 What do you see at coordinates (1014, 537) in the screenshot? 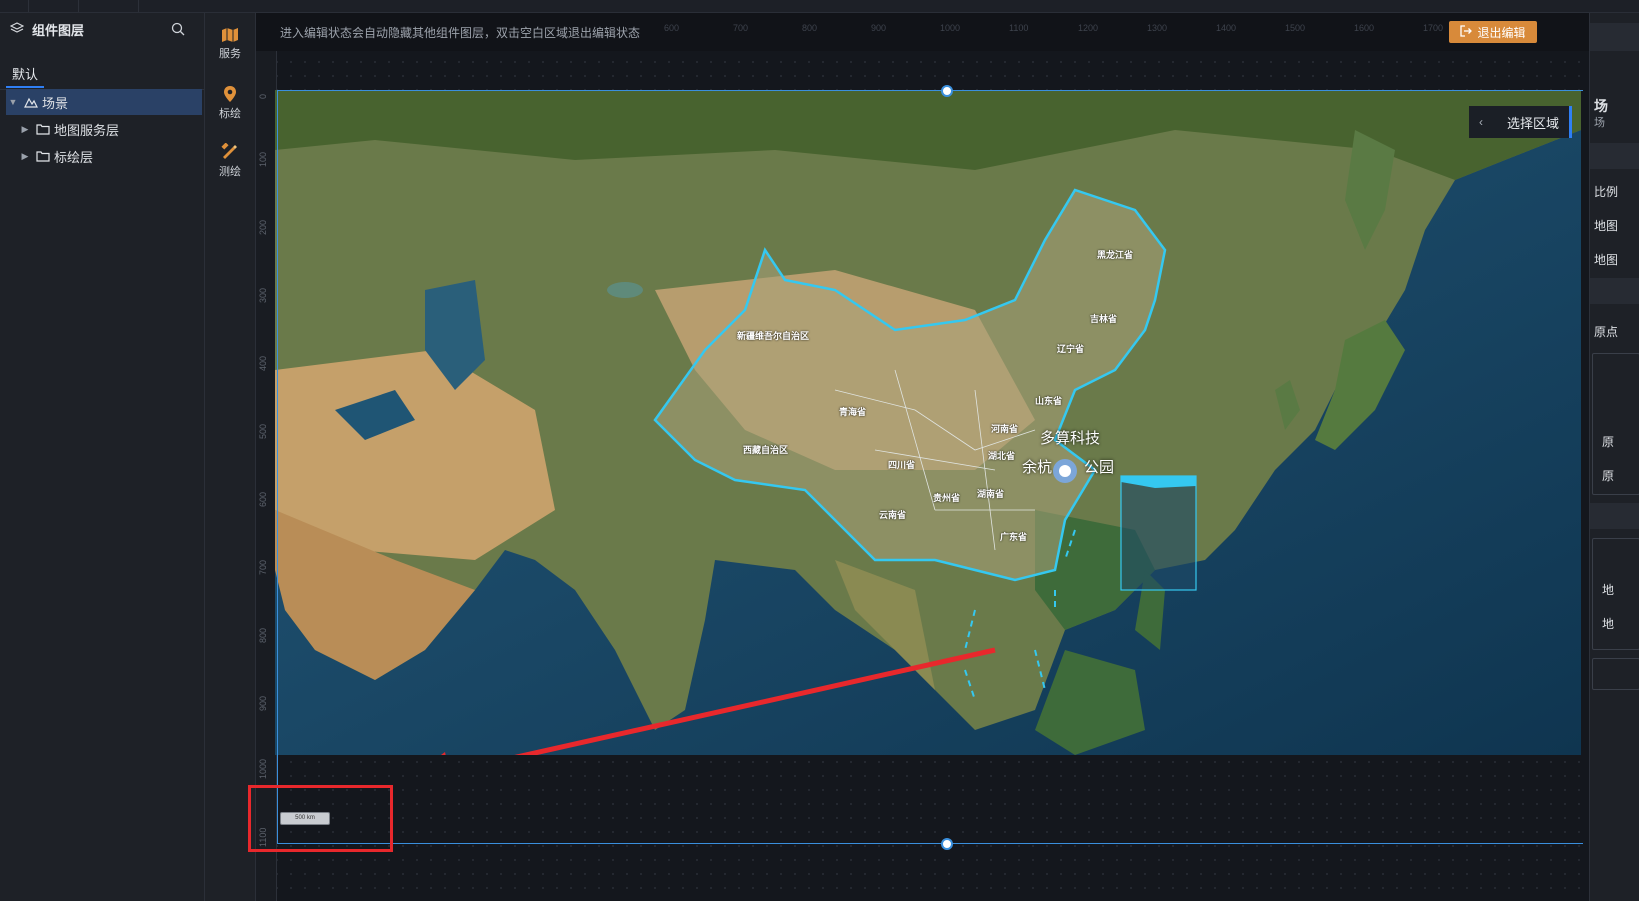
I see `province-label: 广东省` at bounding box center [1014, 537].